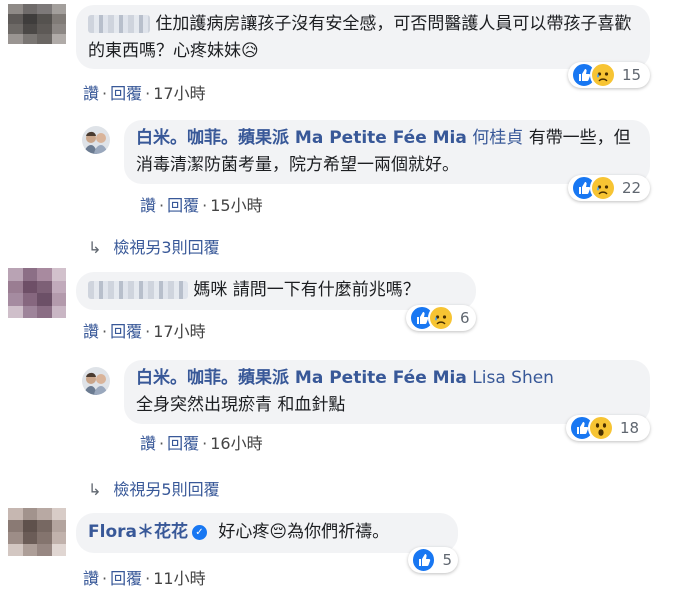  I want to click on comment-bubble: Flora＊花花 ✓ 好心疼😔為你們祈禱。, so click(267, 533).